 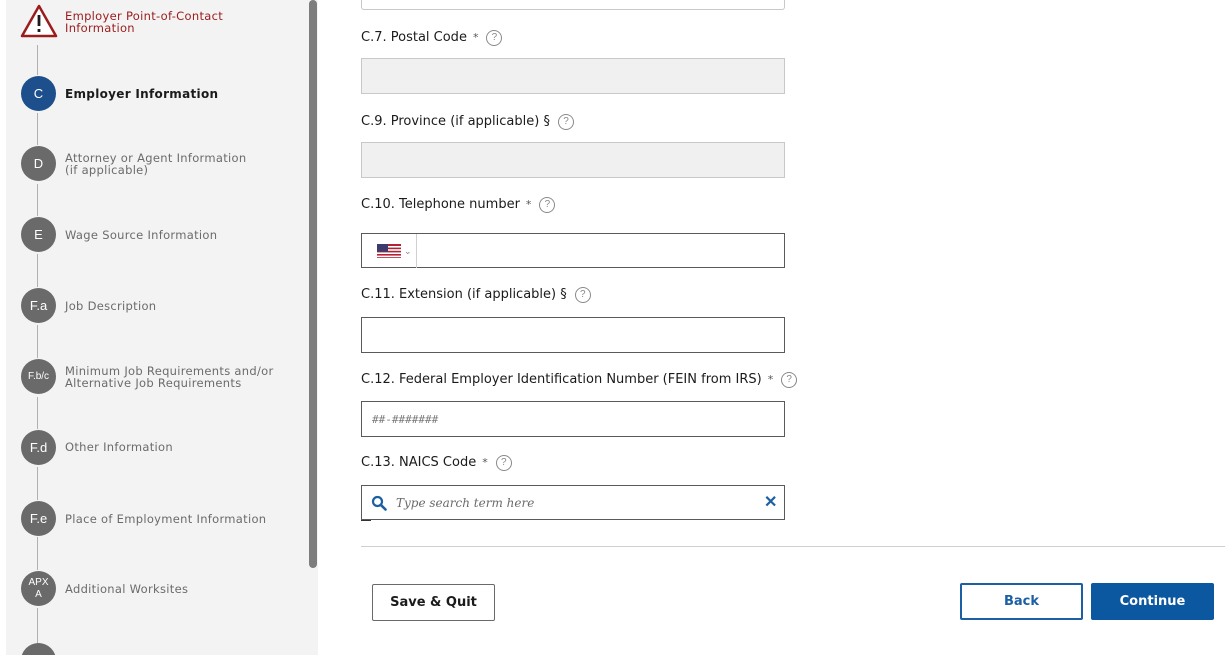 I want to click on extension-label-text: C.11. Extension (if applicable) §, so click(x=464, y=294).